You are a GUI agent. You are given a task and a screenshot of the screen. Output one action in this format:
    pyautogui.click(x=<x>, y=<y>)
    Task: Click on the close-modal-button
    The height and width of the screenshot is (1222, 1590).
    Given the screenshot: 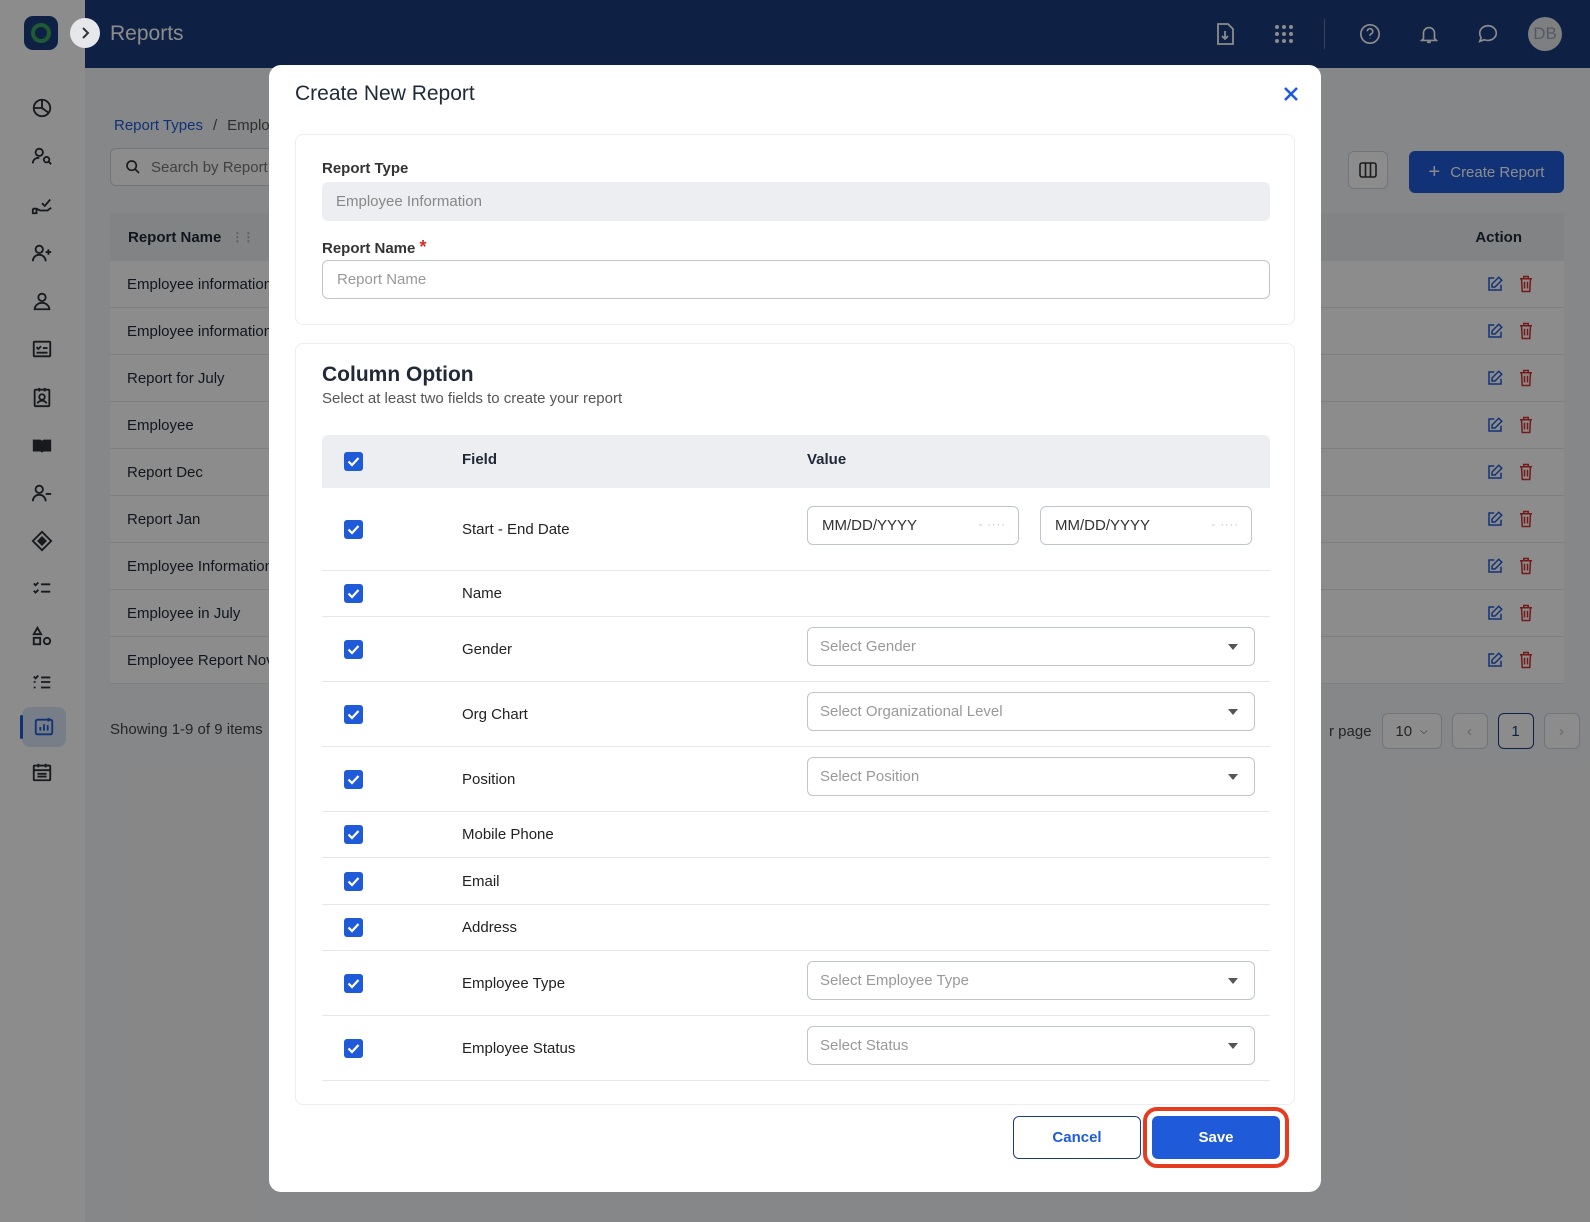 What is the action you would take?
    pyautogui.click(x=1291, y=94)
    